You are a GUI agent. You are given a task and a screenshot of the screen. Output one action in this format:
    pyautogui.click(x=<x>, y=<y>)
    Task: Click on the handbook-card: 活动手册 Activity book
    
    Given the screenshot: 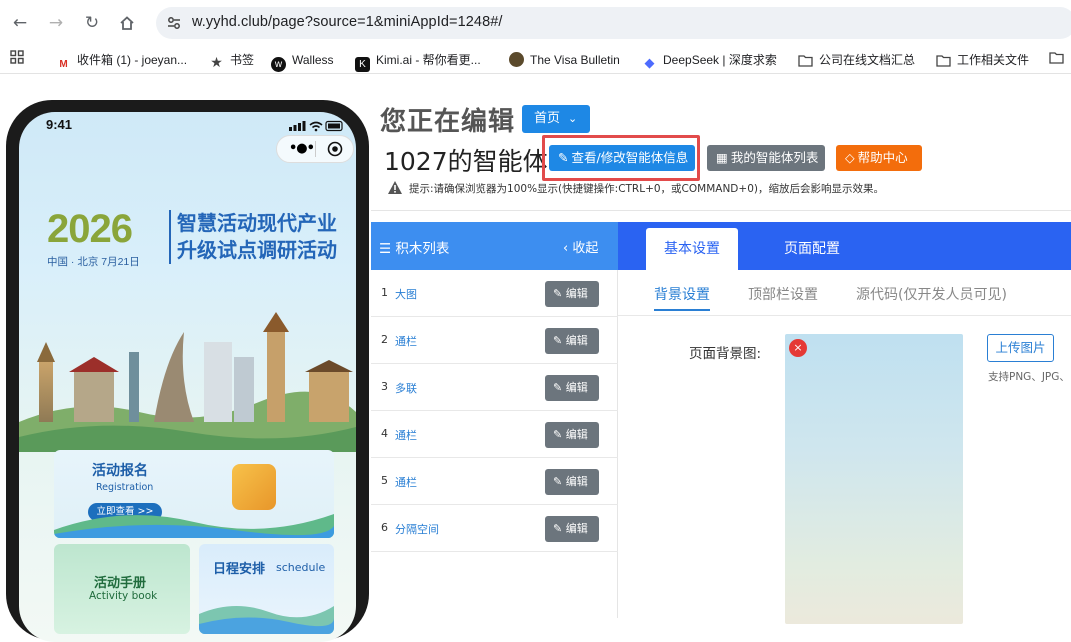 What is the action you would take?
    pyautogui.click(x=122, y=589)
    